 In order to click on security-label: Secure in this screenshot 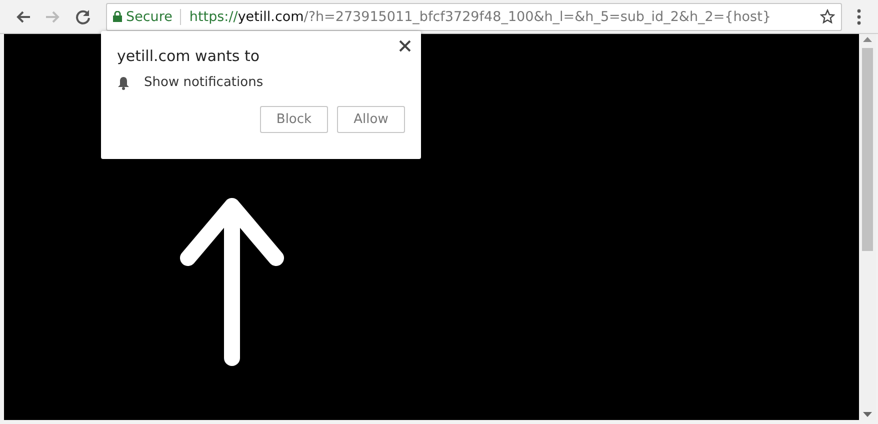, I will do `click(152, 16)`.